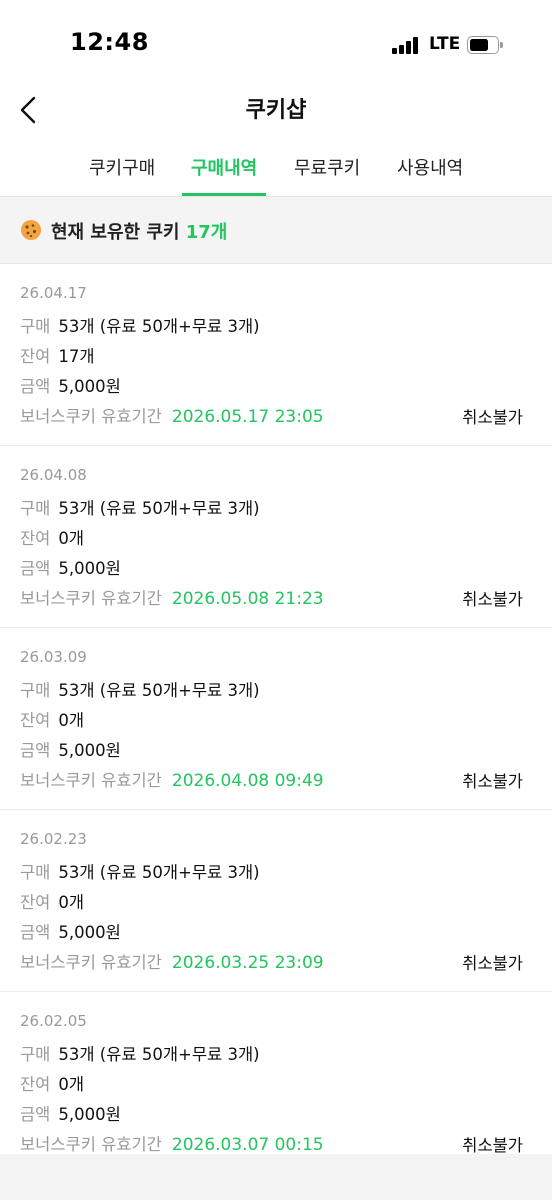 The height and width of the screenshot is (1200, 552). What do you see at coordinates (115, 232) in the screenshot?
I see `balance-label: 현재 보유한 쿠키` at bounding box center [115, 232].